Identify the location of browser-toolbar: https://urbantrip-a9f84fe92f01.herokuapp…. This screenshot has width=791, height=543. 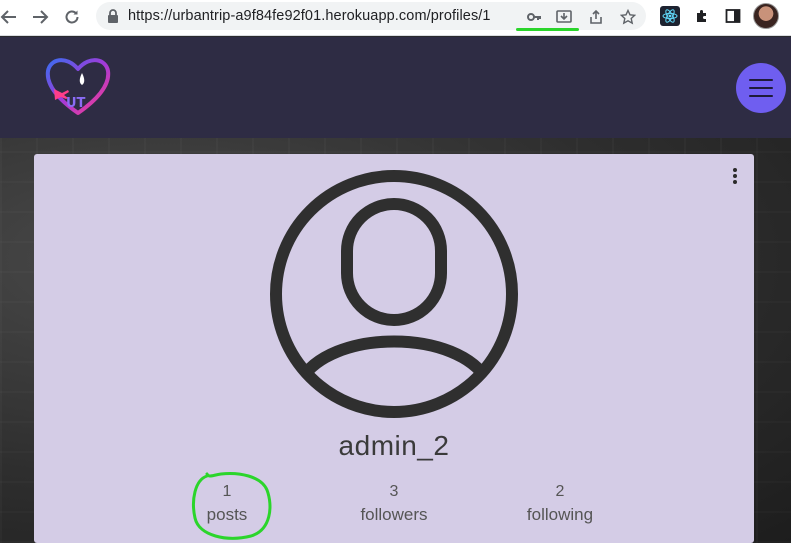
(395, 18).